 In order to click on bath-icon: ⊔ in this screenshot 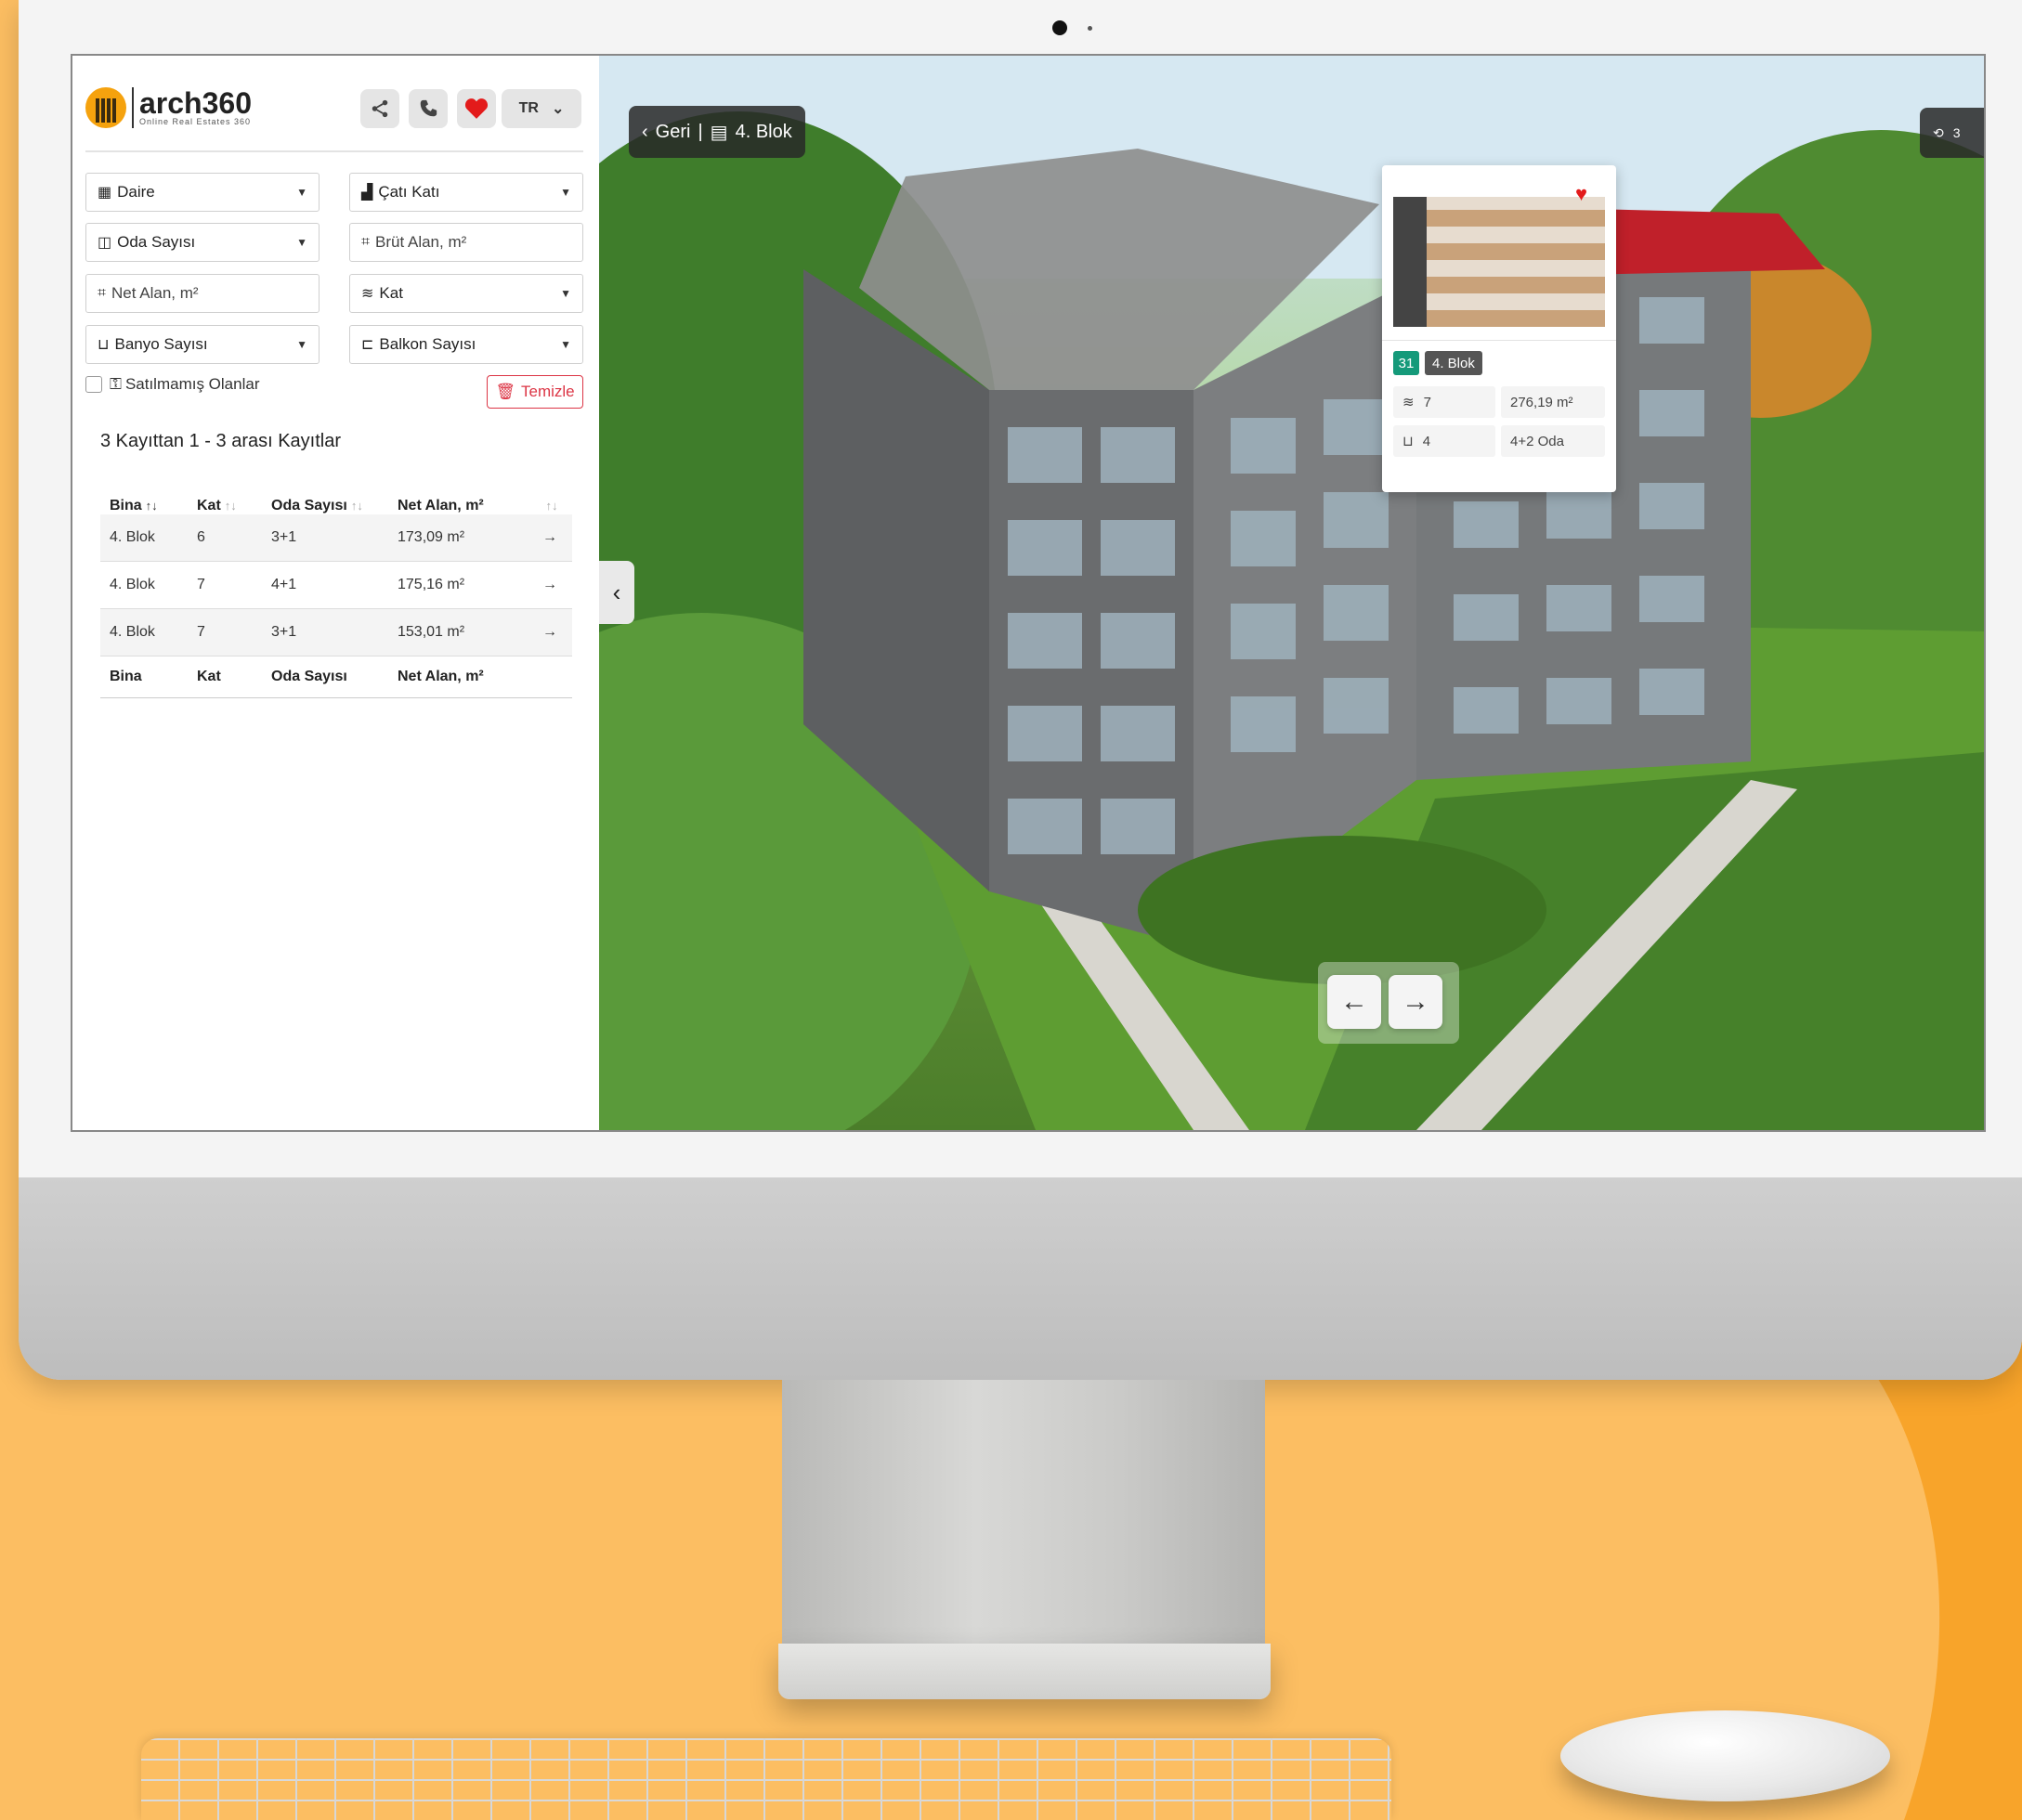, I will do `click(104, 345)`.